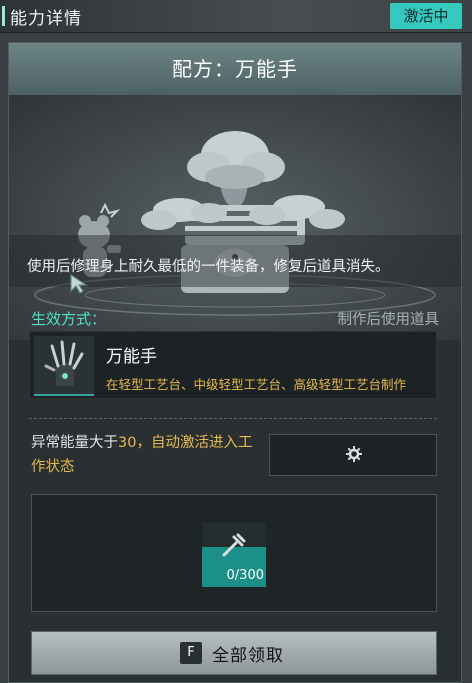 This screenshot has width=472, height=683. I want to click on item-name: 万能手, so click(131, 357).